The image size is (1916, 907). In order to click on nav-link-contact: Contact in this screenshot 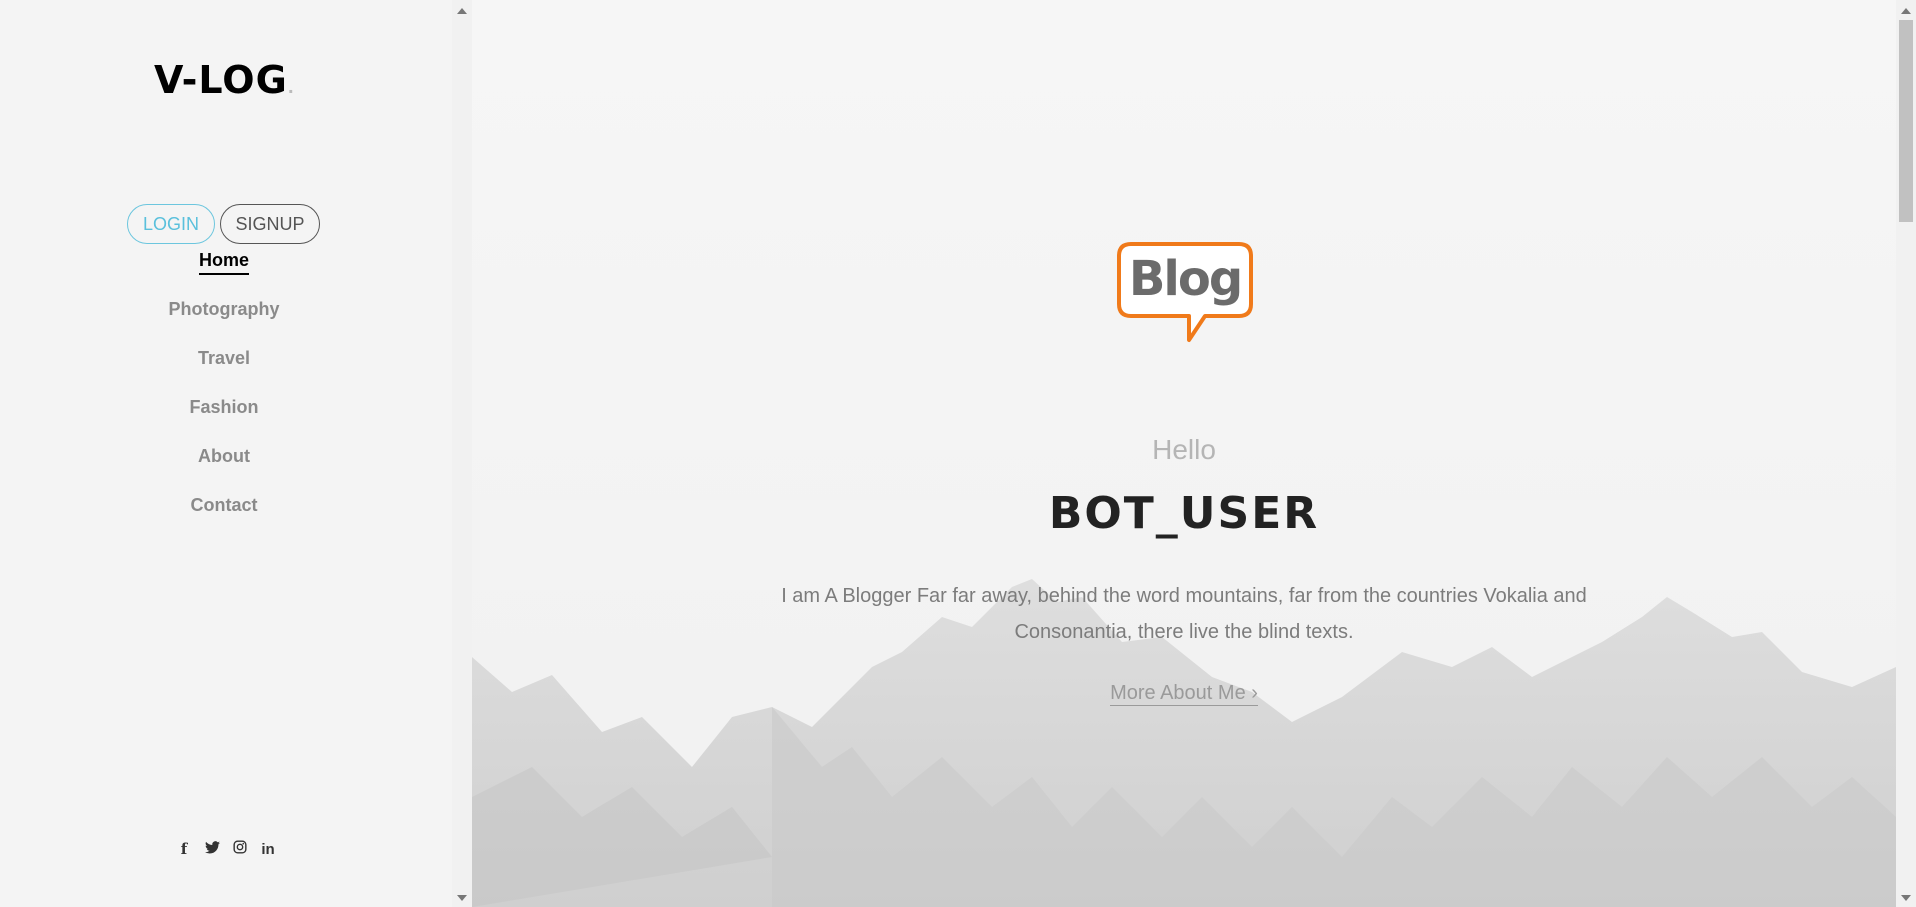, I will do `click(224, 506)`.